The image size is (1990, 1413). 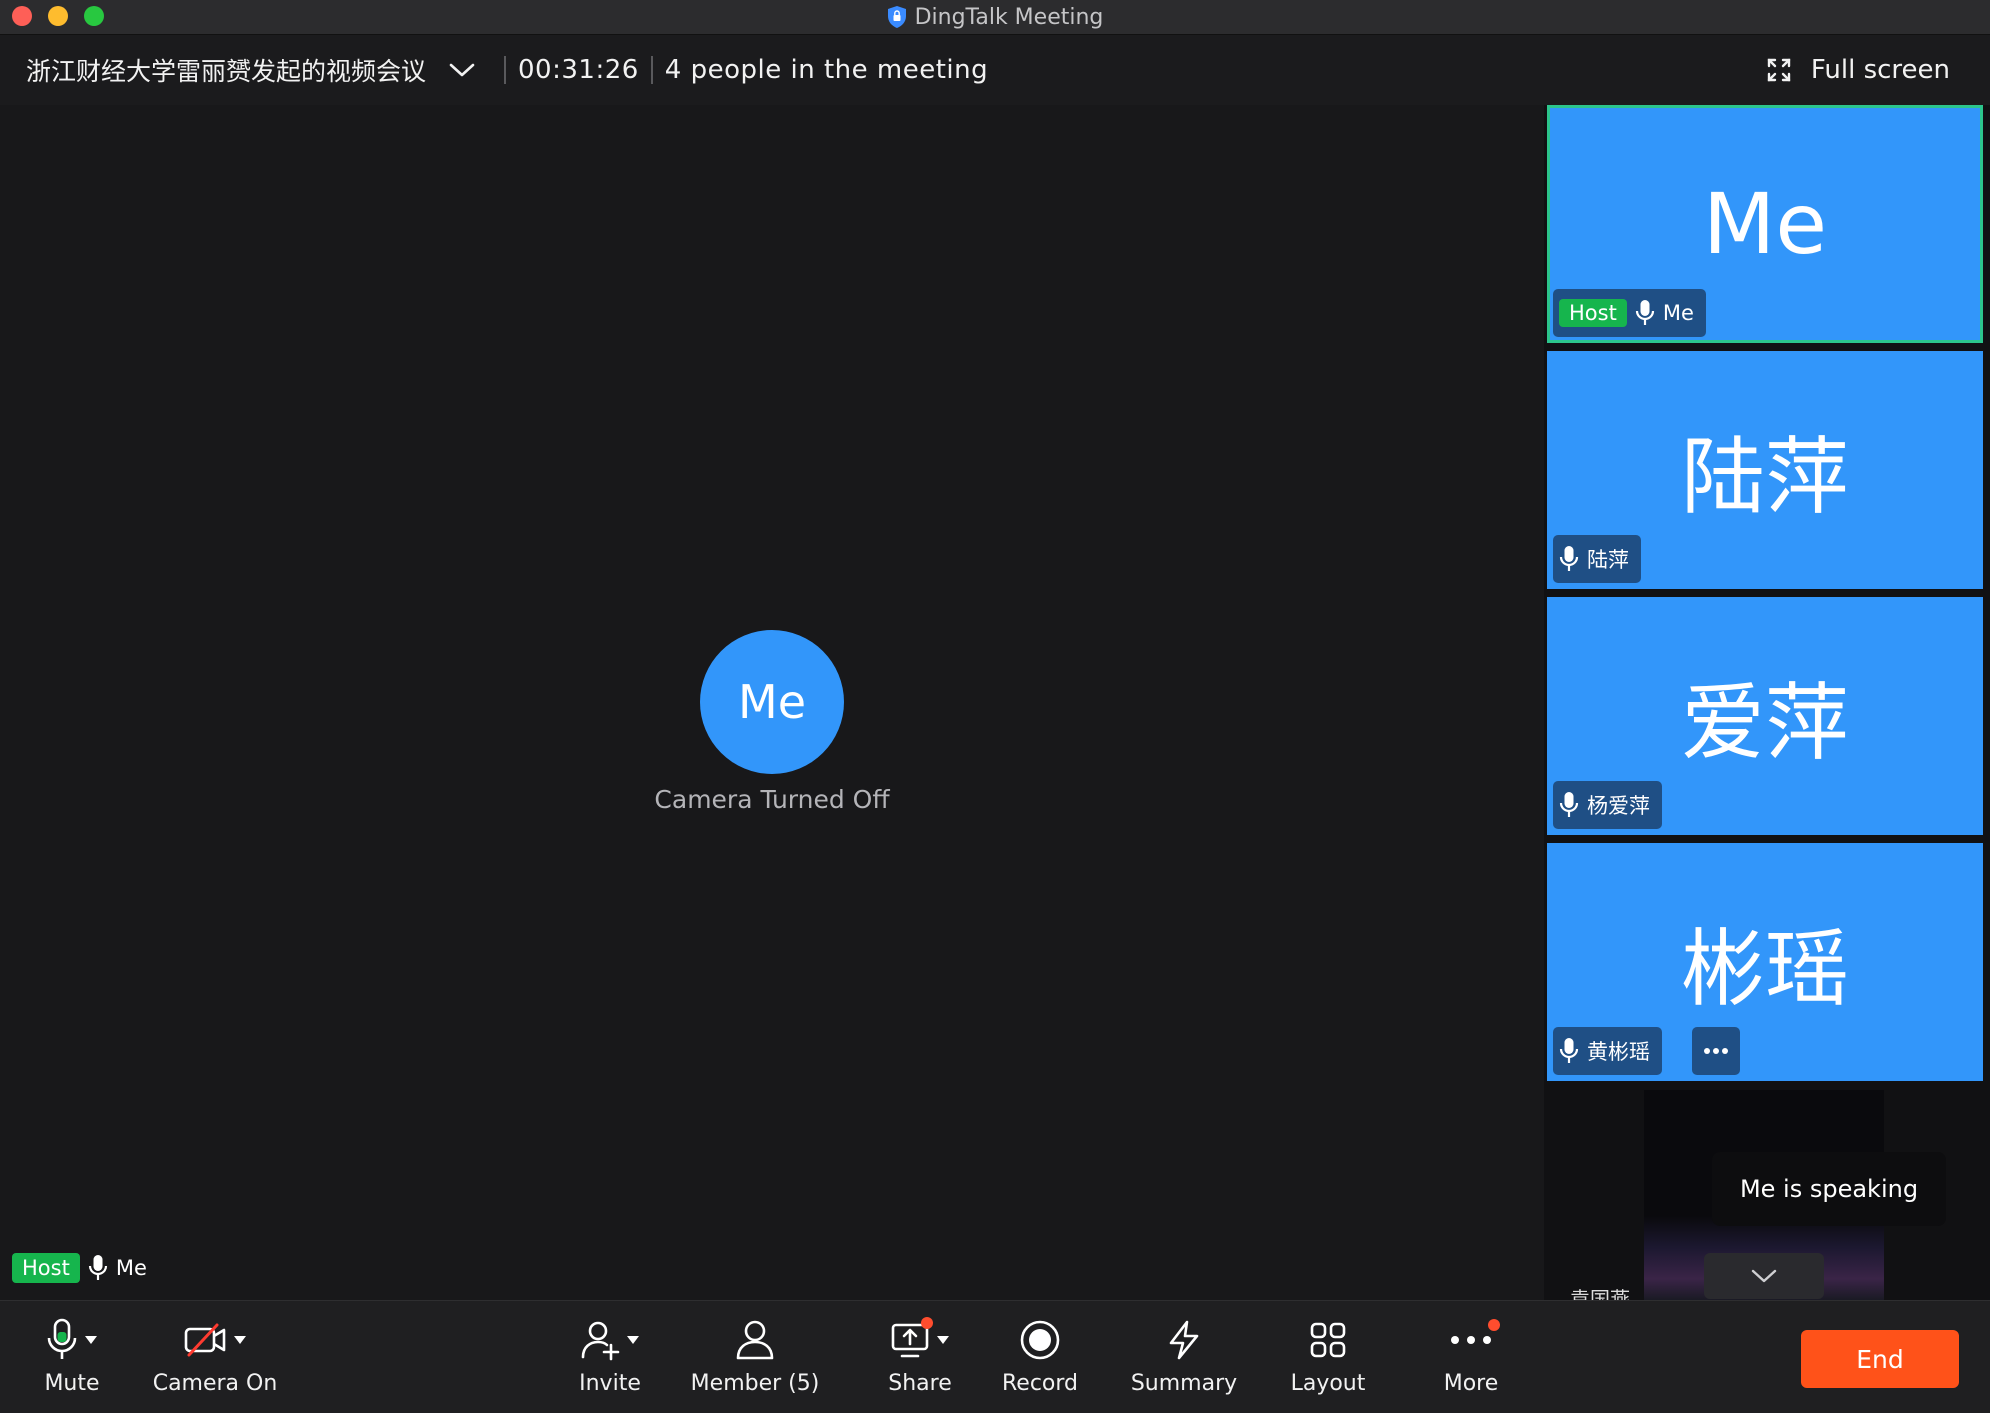 I want to click on layout-label: Layout, so click(x=1328, y=1383).